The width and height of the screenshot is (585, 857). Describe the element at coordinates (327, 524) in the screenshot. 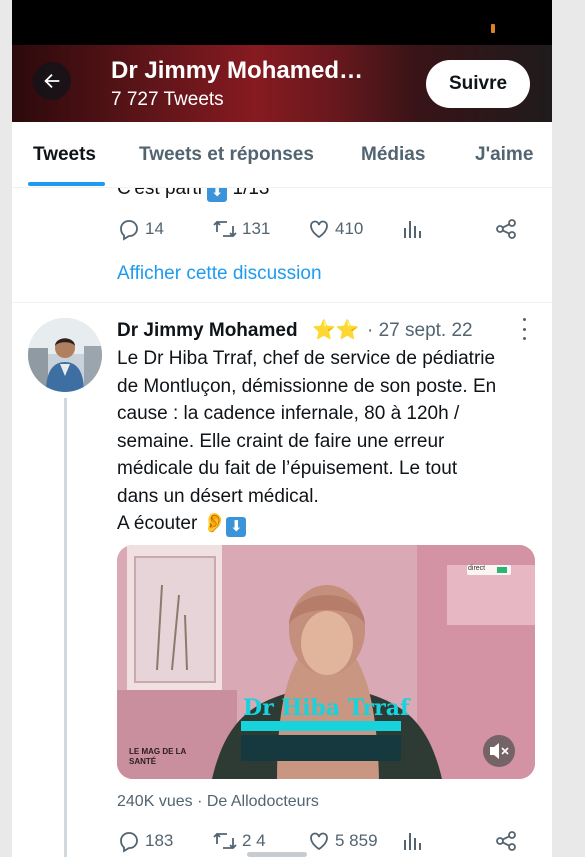

I see `tweet-line-listen: A écouter 👂 ⬇` at that location.